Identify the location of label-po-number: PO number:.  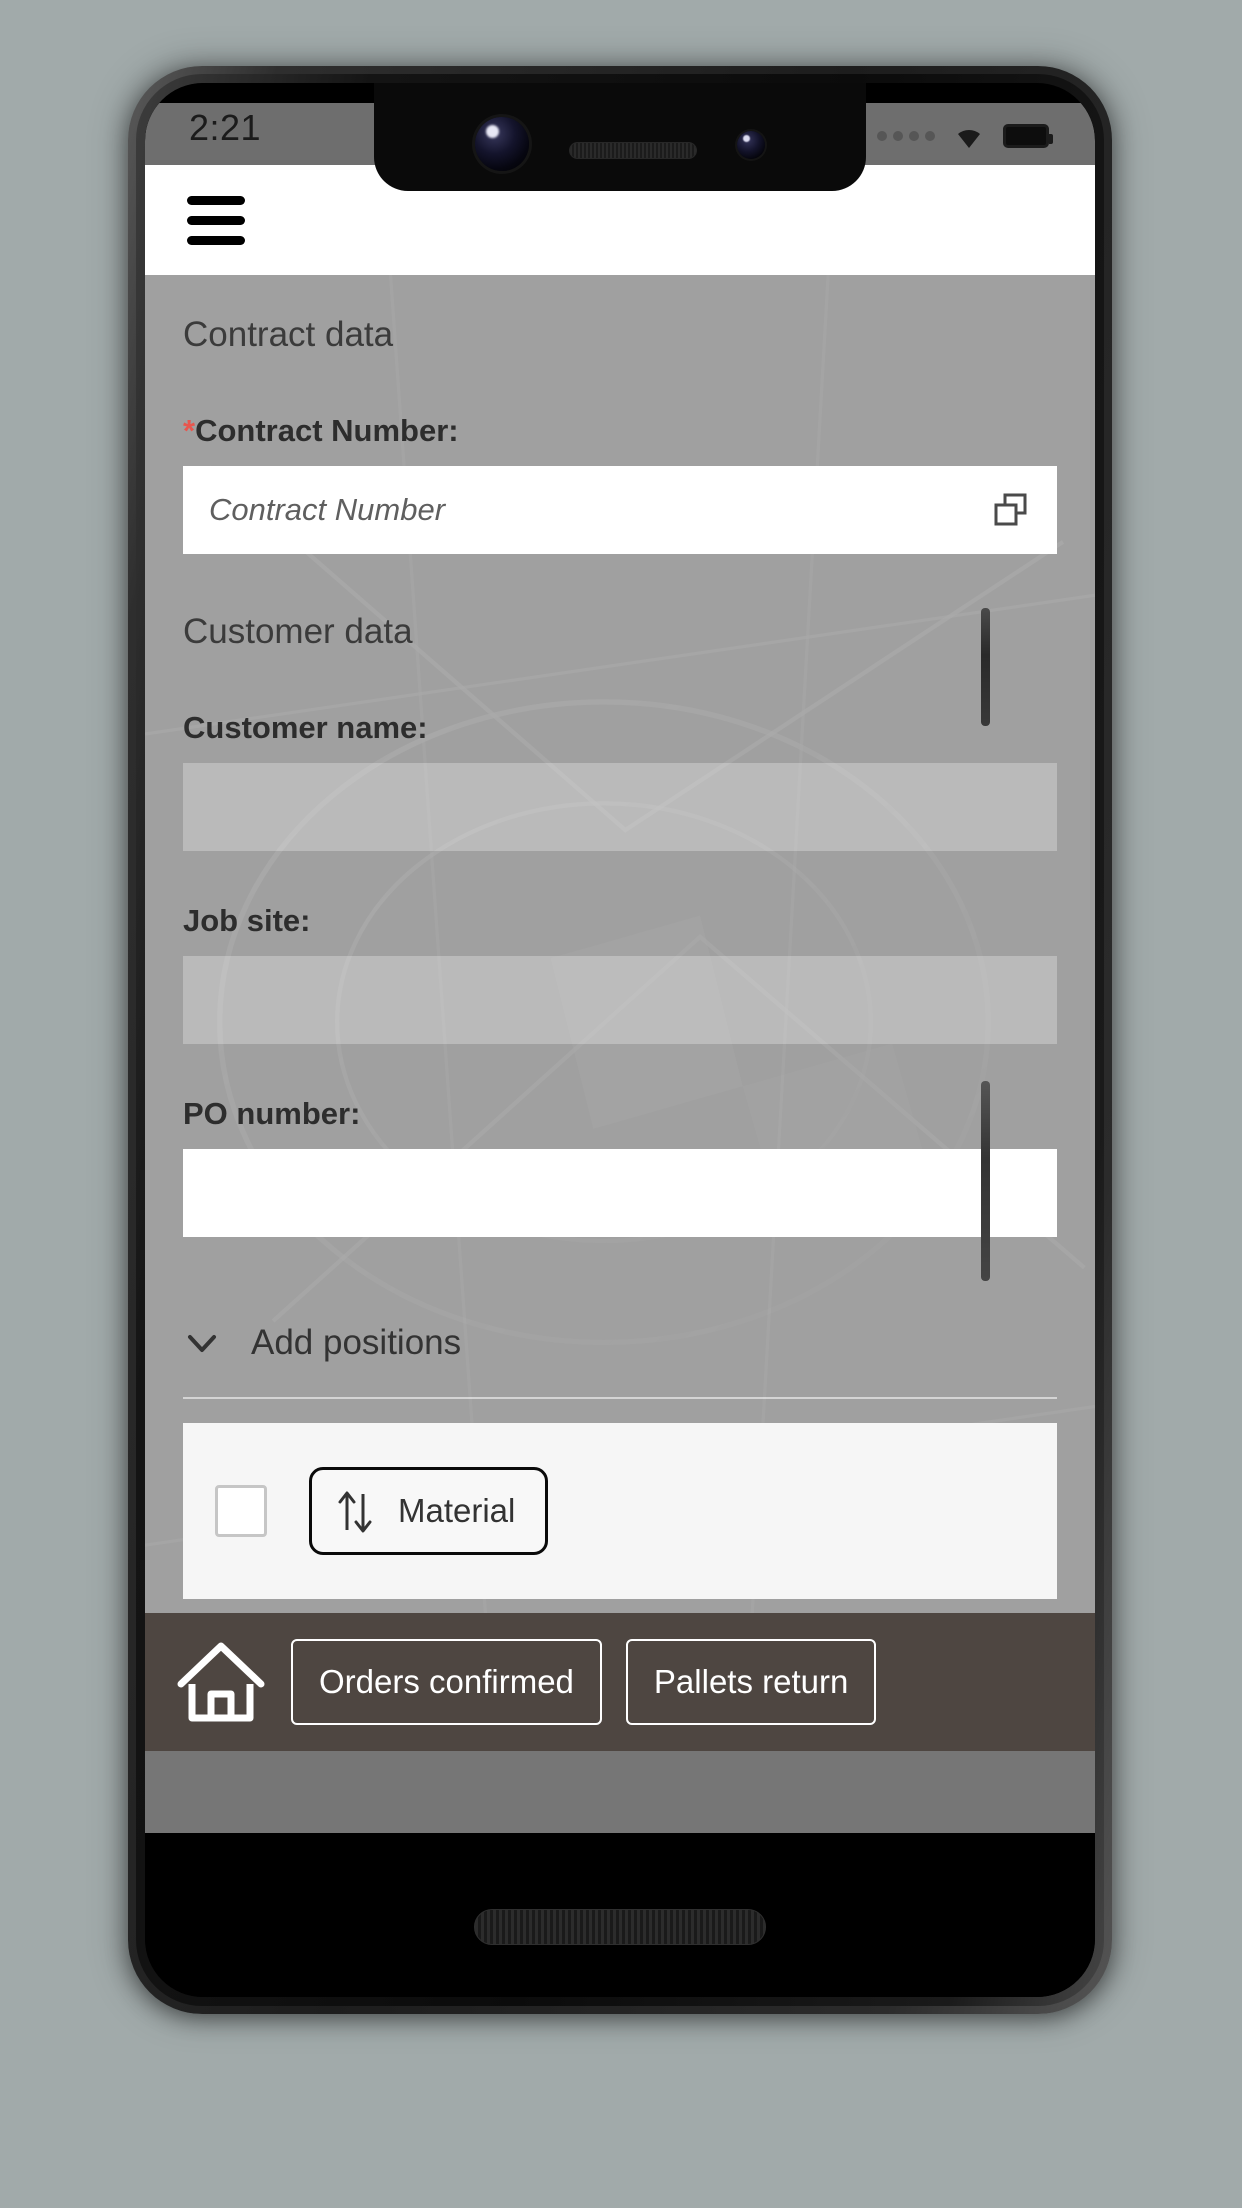
(272, 1113).